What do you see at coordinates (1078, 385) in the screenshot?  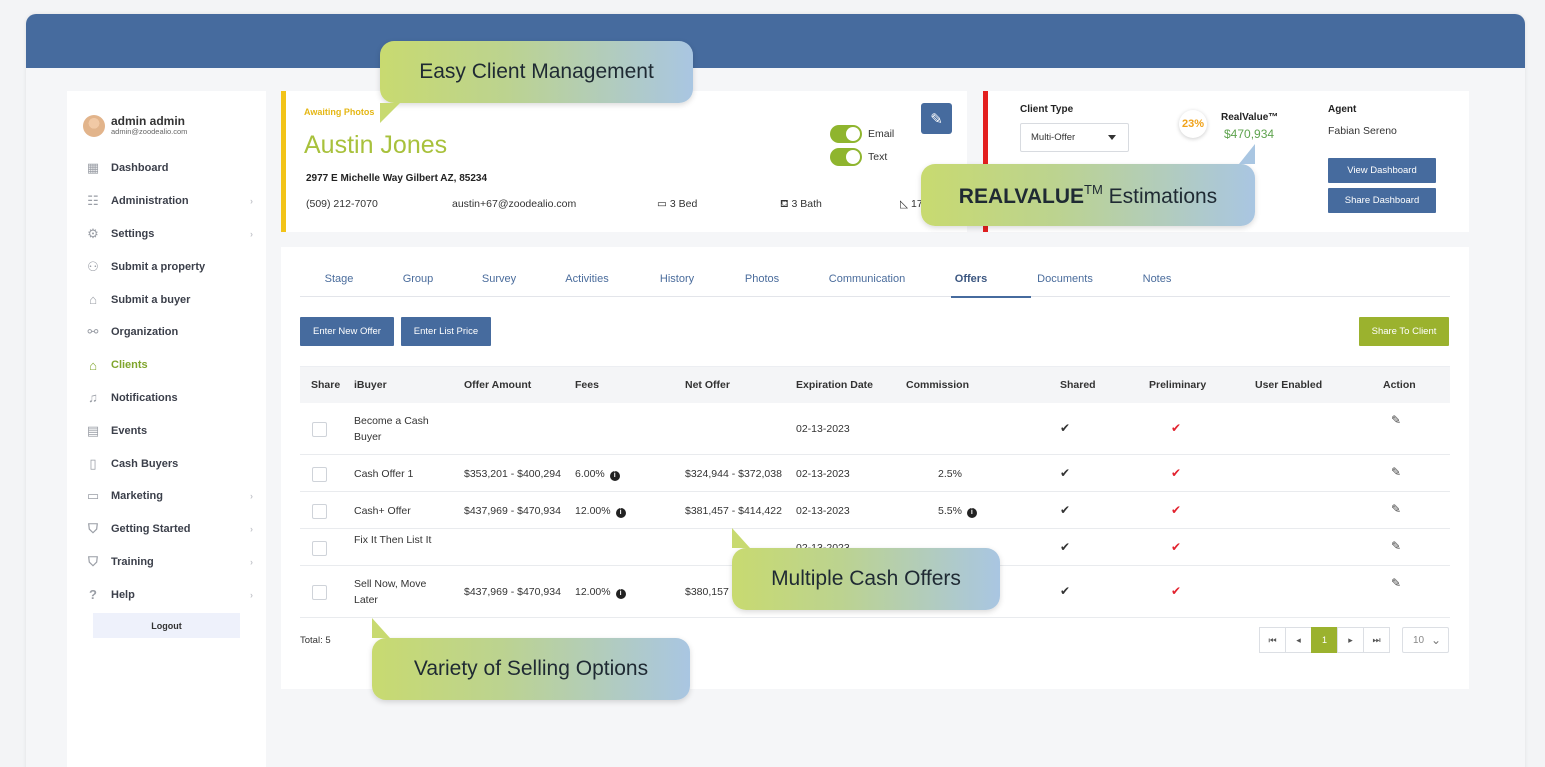 I see `column-header: Shared` at bounding box center [1078, 385].